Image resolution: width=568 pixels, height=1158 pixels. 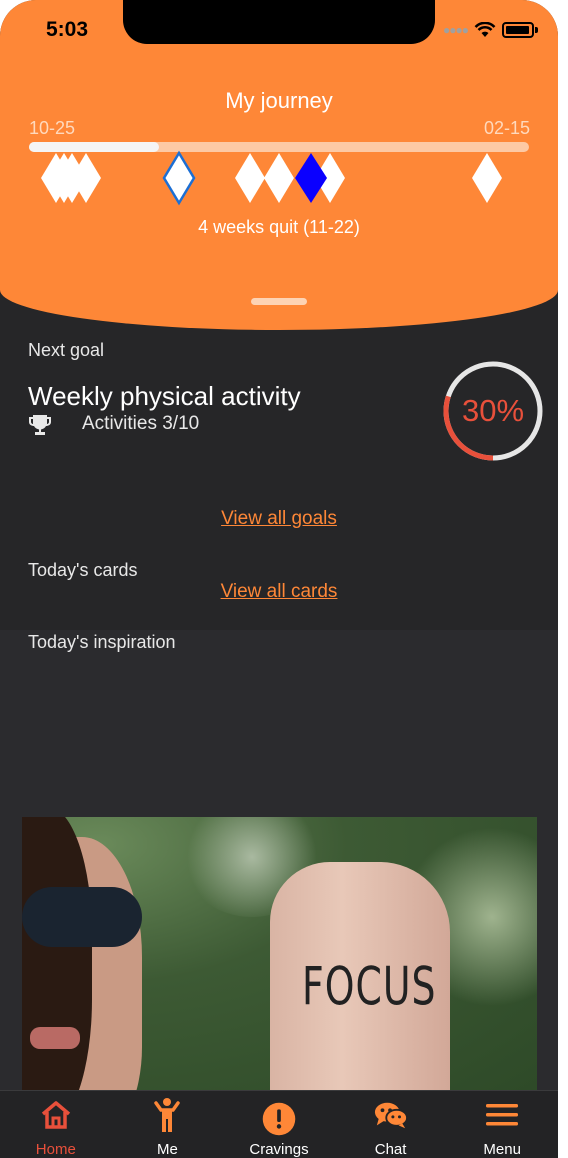 I want to click on menu-icon, so click(x=502, y=1115).